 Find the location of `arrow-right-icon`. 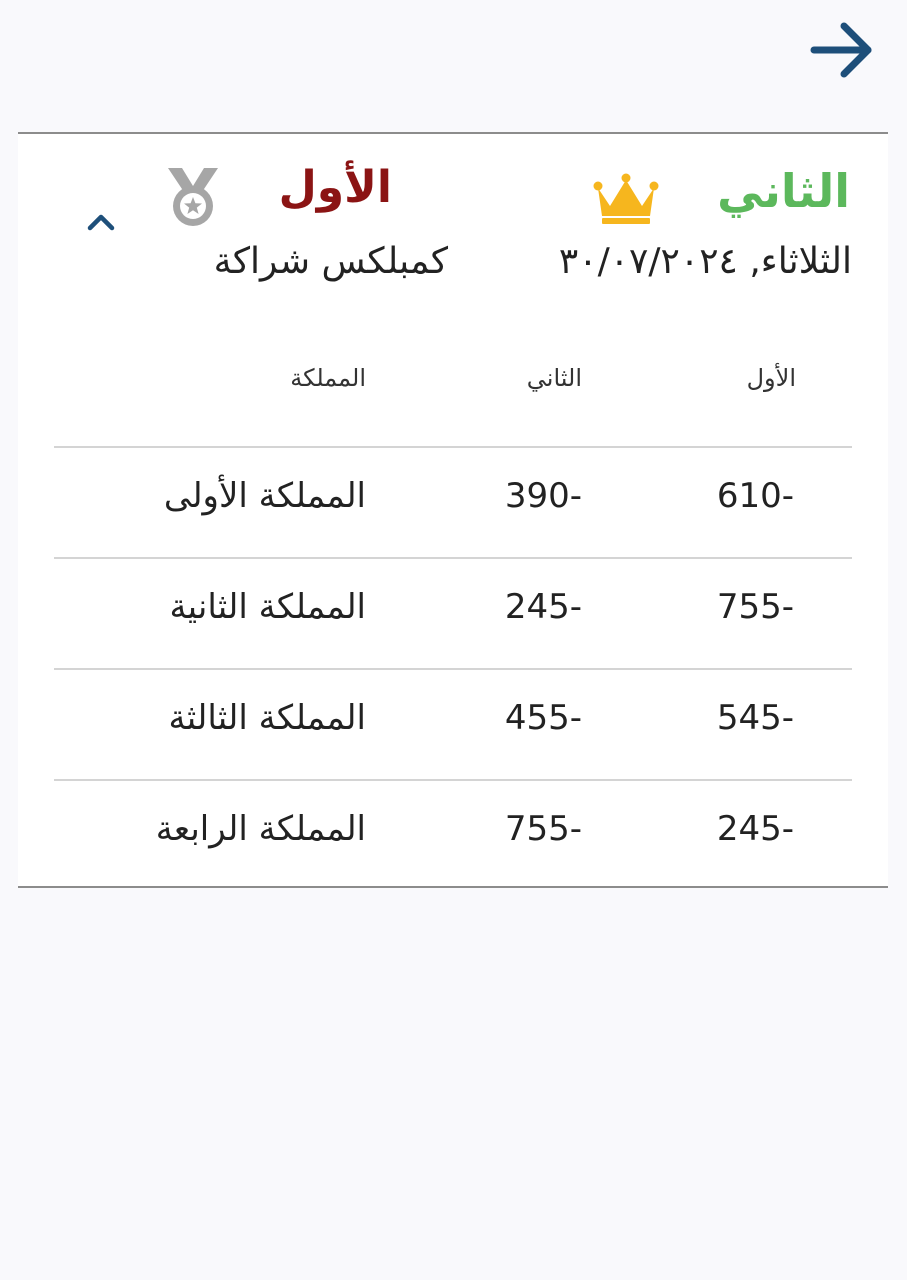

arrow-right-icon is located at coordinates (841, 50).